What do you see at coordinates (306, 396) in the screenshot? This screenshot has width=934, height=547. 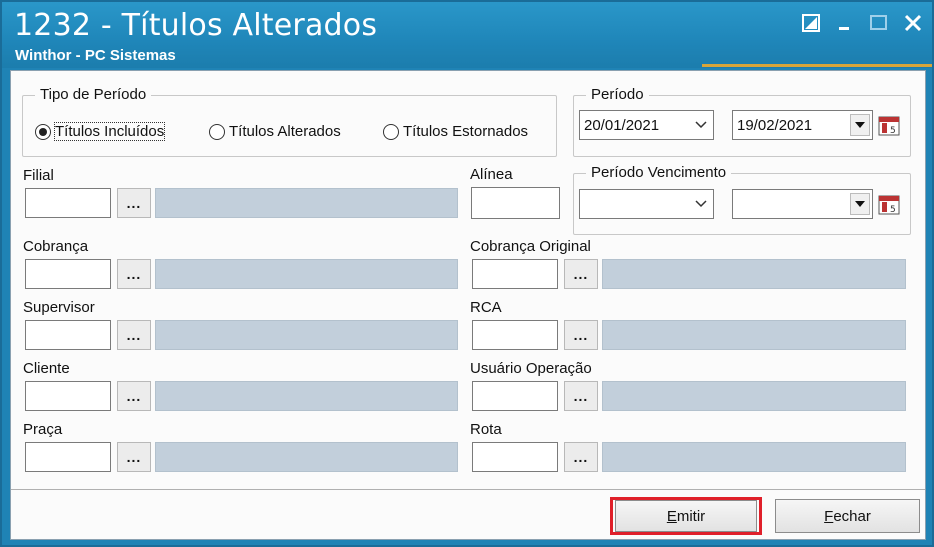 I see `cliente-description` at bounding box center [306, 396].